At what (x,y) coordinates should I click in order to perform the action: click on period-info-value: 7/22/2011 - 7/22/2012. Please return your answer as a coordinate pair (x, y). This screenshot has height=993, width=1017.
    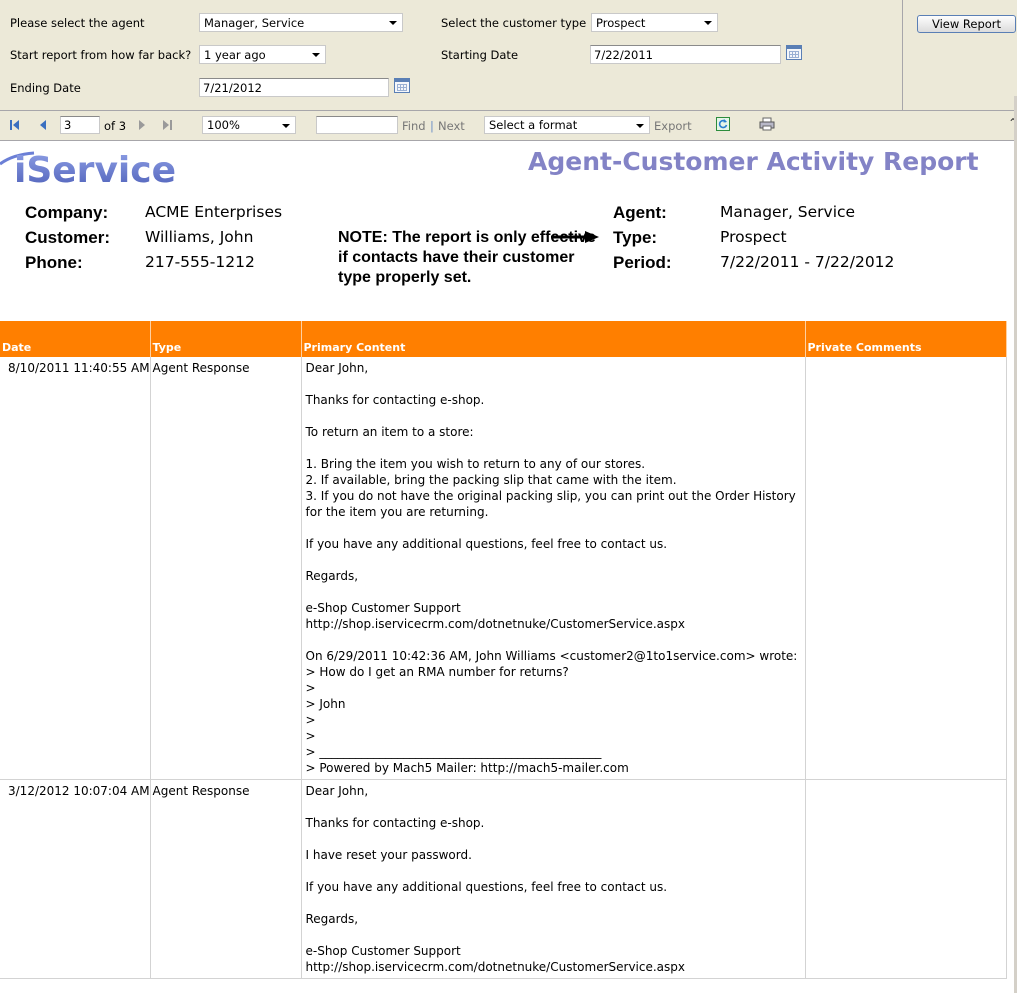
    Looking at the image, I should click on (807, 262).